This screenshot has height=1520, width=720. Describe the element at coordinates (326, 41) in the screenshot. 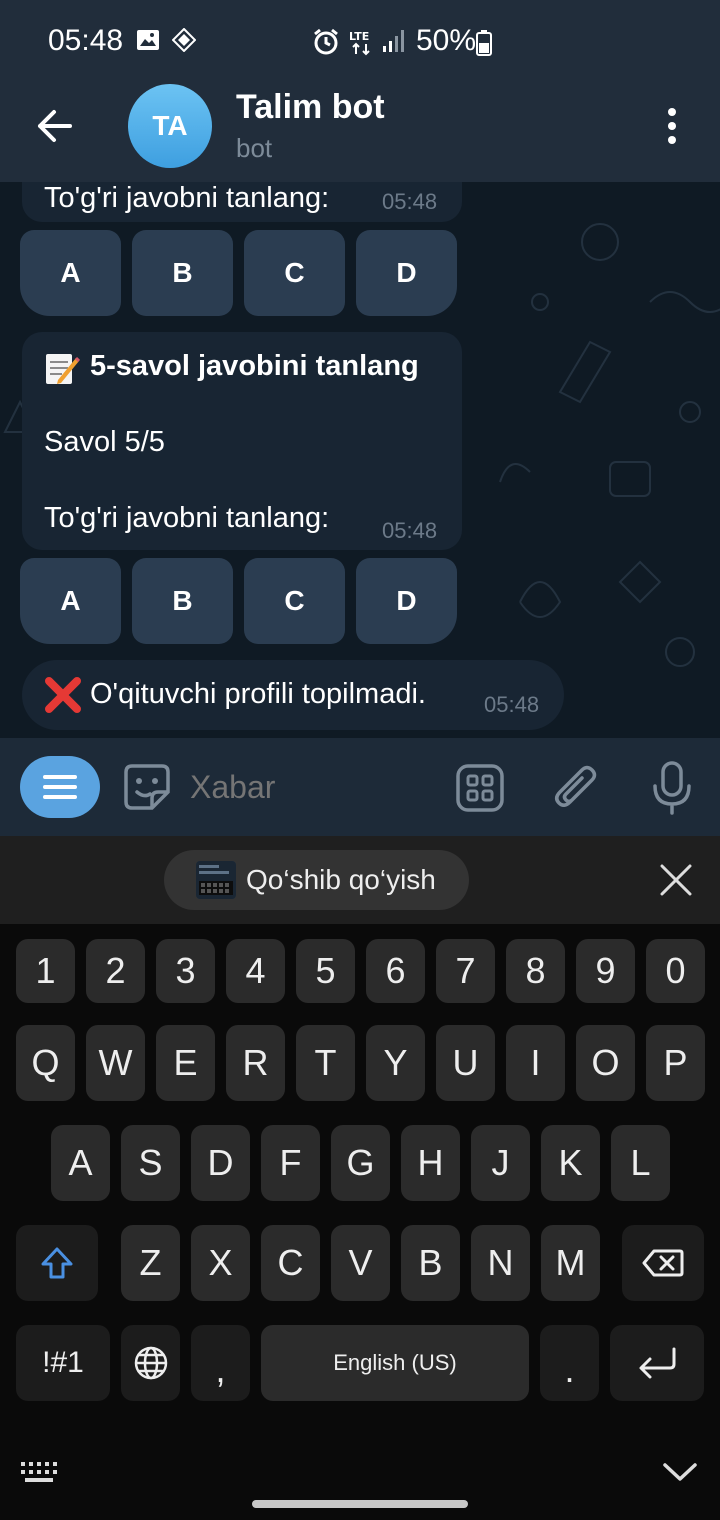

I see `alarm-icon` at that location.